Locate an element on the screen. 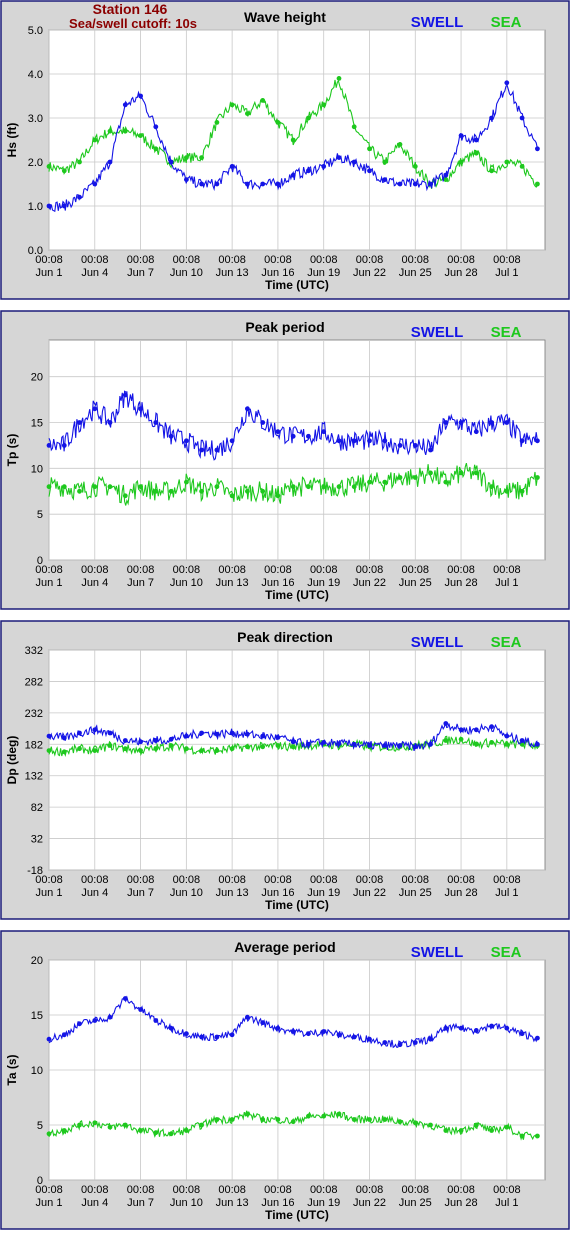  y-tick-label: 2.0 is located at coordinates (35, 163).